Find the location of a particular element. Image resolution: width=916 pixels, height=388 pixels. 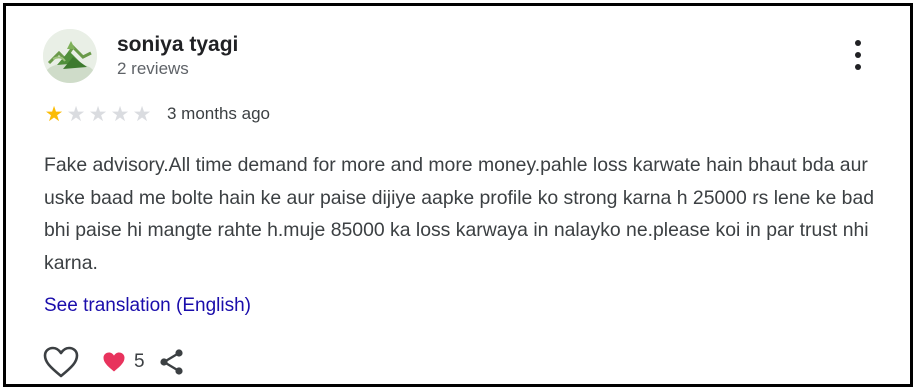

star-rating: ★ ★ ★ ★ ★ is located at coordinates (98, 113).